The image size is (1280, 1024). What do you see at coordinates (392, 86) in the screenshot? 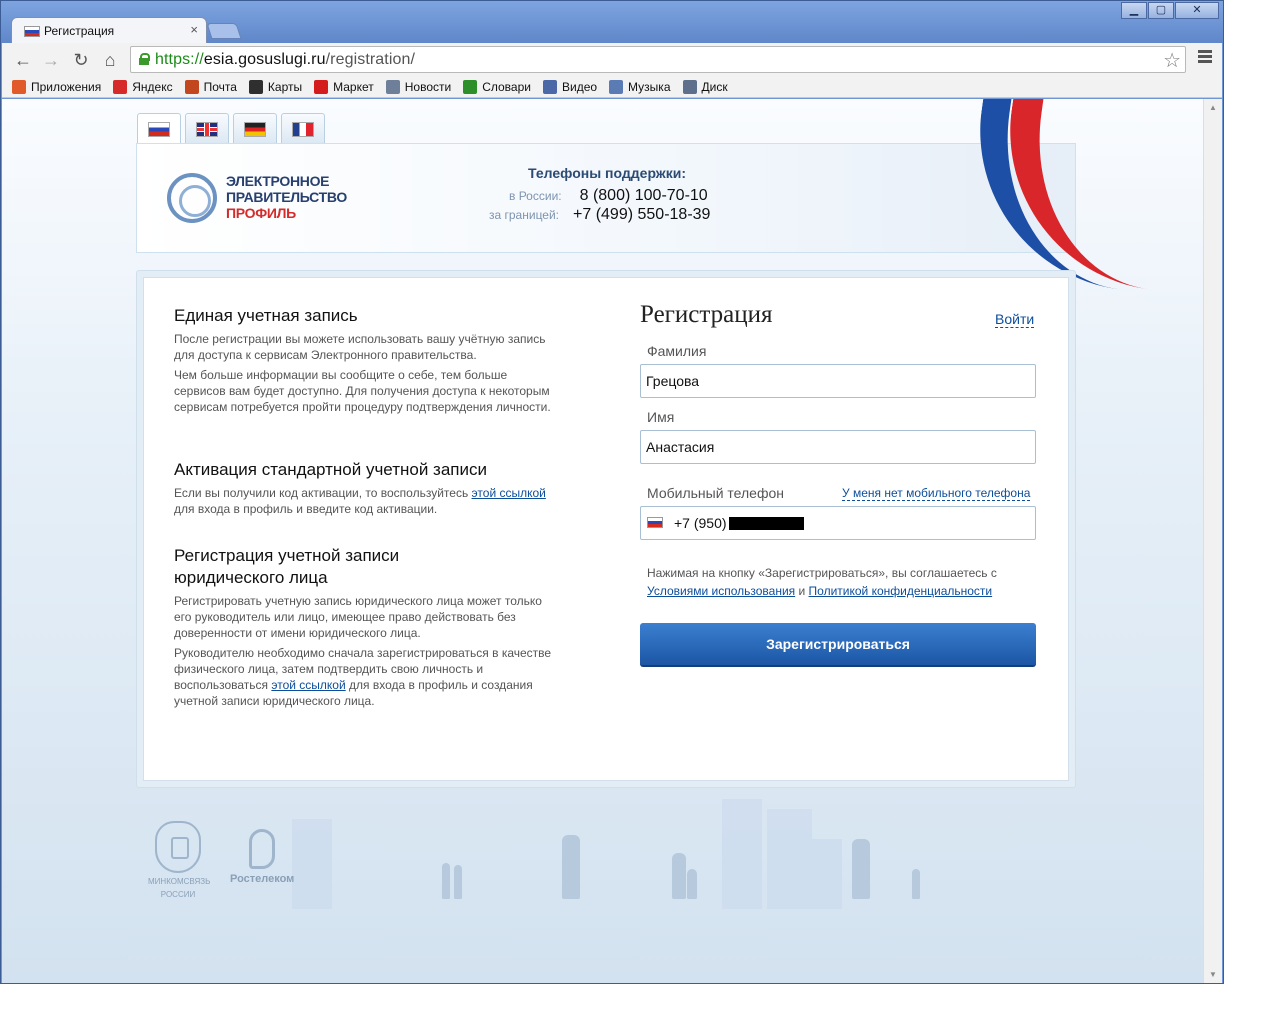
I see `news-icon` at bounding box center [392, 86].